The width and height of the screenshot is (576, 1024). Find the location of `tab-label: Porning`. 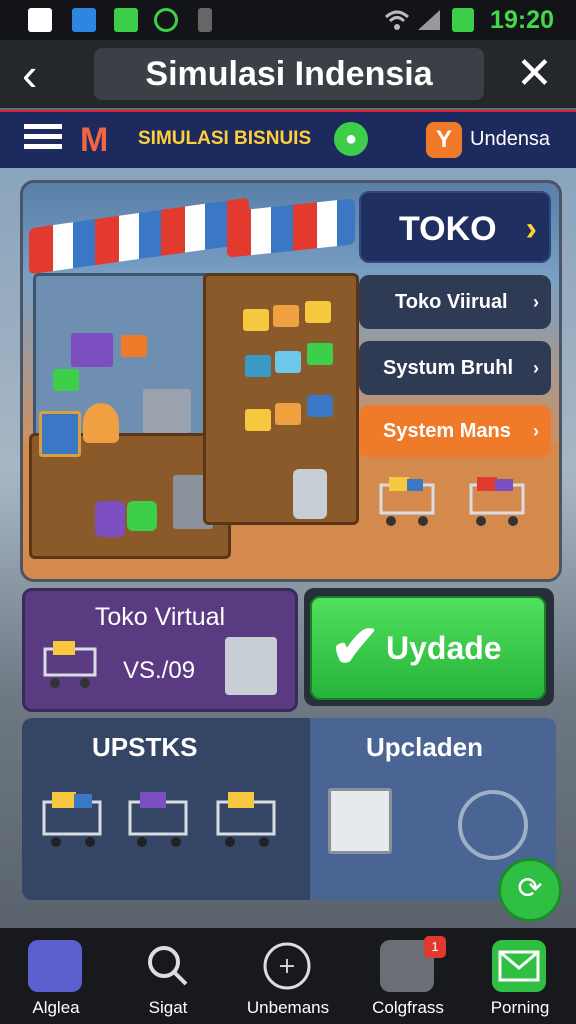

tab-label: Porning is located at coordinates (520, 1007).